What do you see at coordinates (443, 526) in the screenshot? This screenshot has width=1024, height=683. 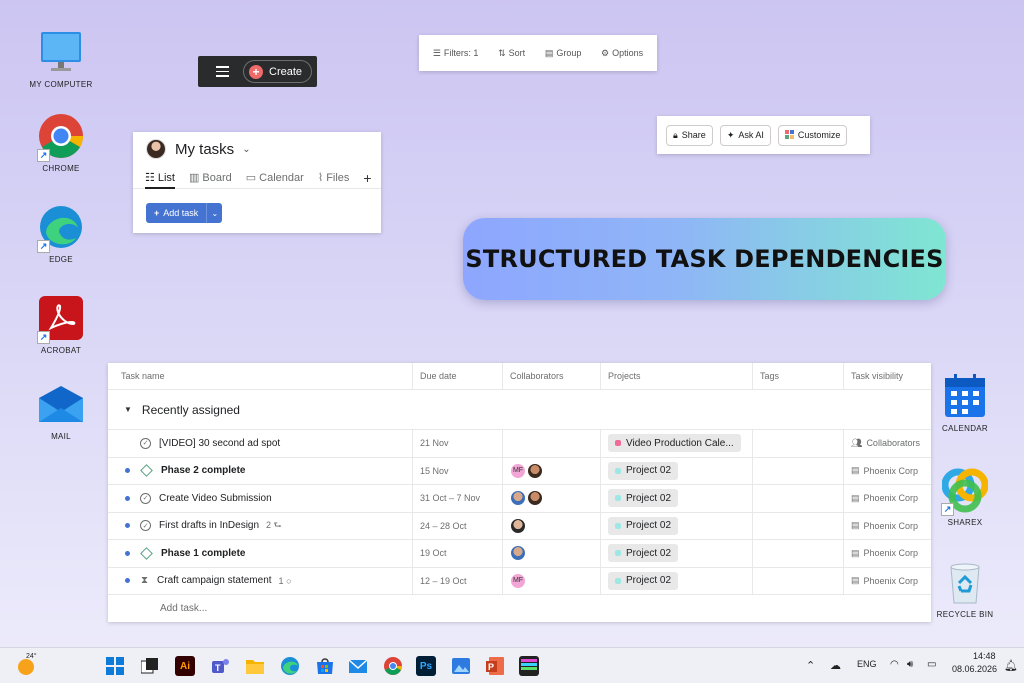 I see `due-date: 24 – 28 Oct` at bounding box center [443, 526].